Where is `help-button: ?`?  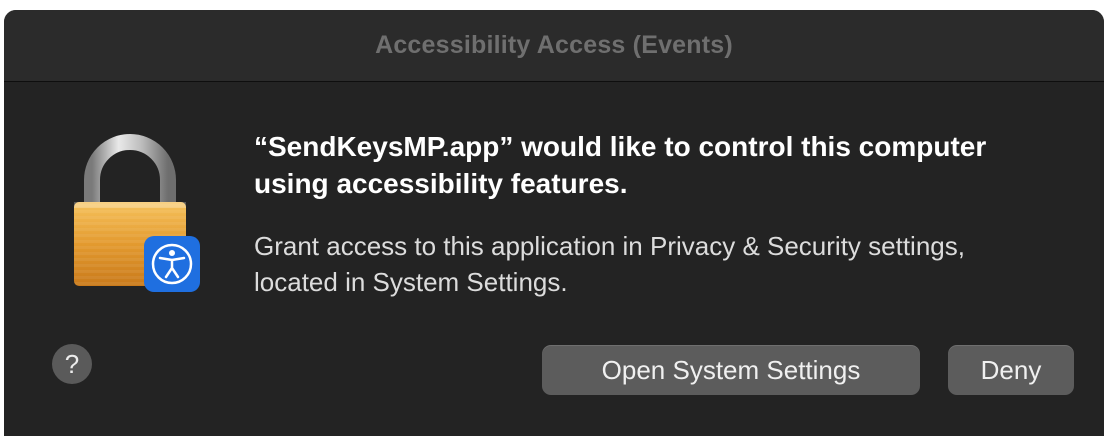 help-button: ? is located at coordinates (72, 364).